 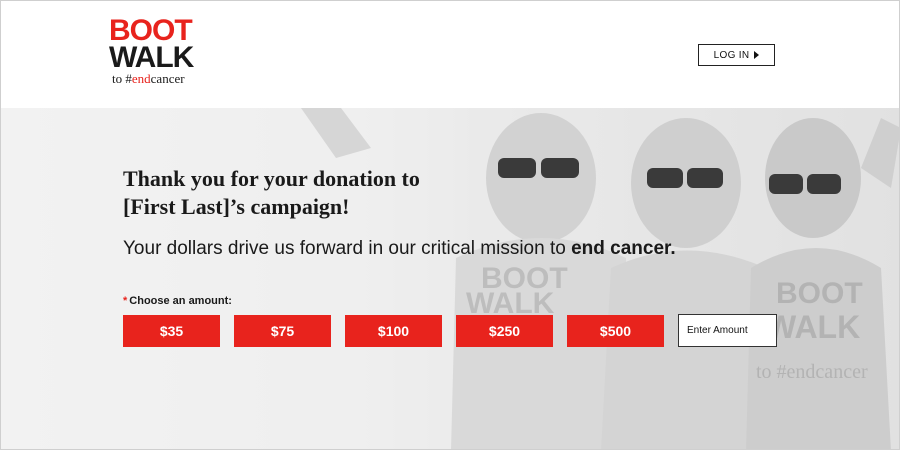 I want to click on play-arrow-icon, so click(x=757, y=55).